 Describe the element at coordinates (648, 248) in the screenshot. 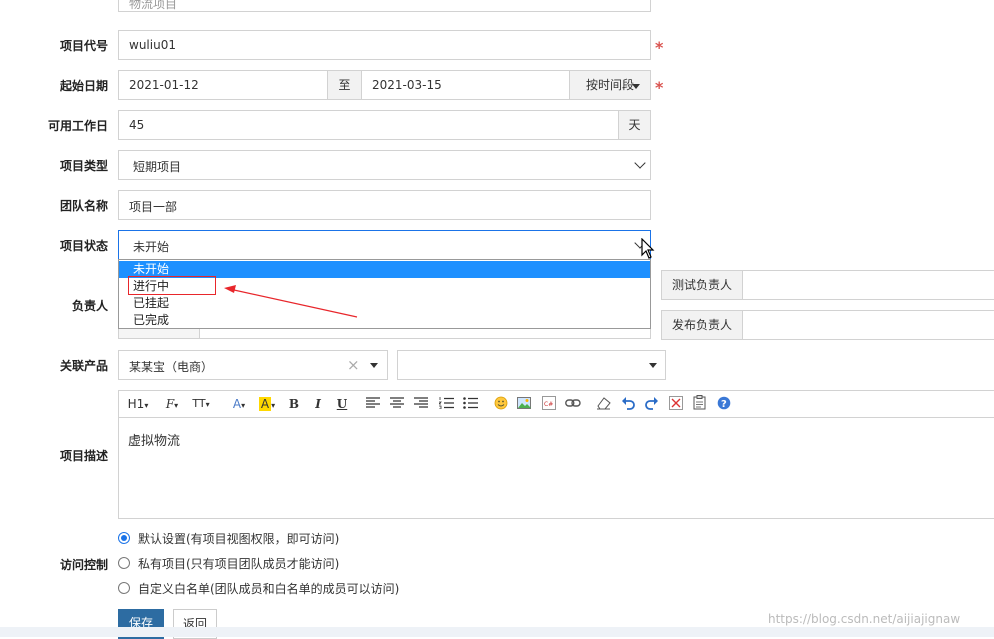

I see `mouse-cursor-icon` at that location.